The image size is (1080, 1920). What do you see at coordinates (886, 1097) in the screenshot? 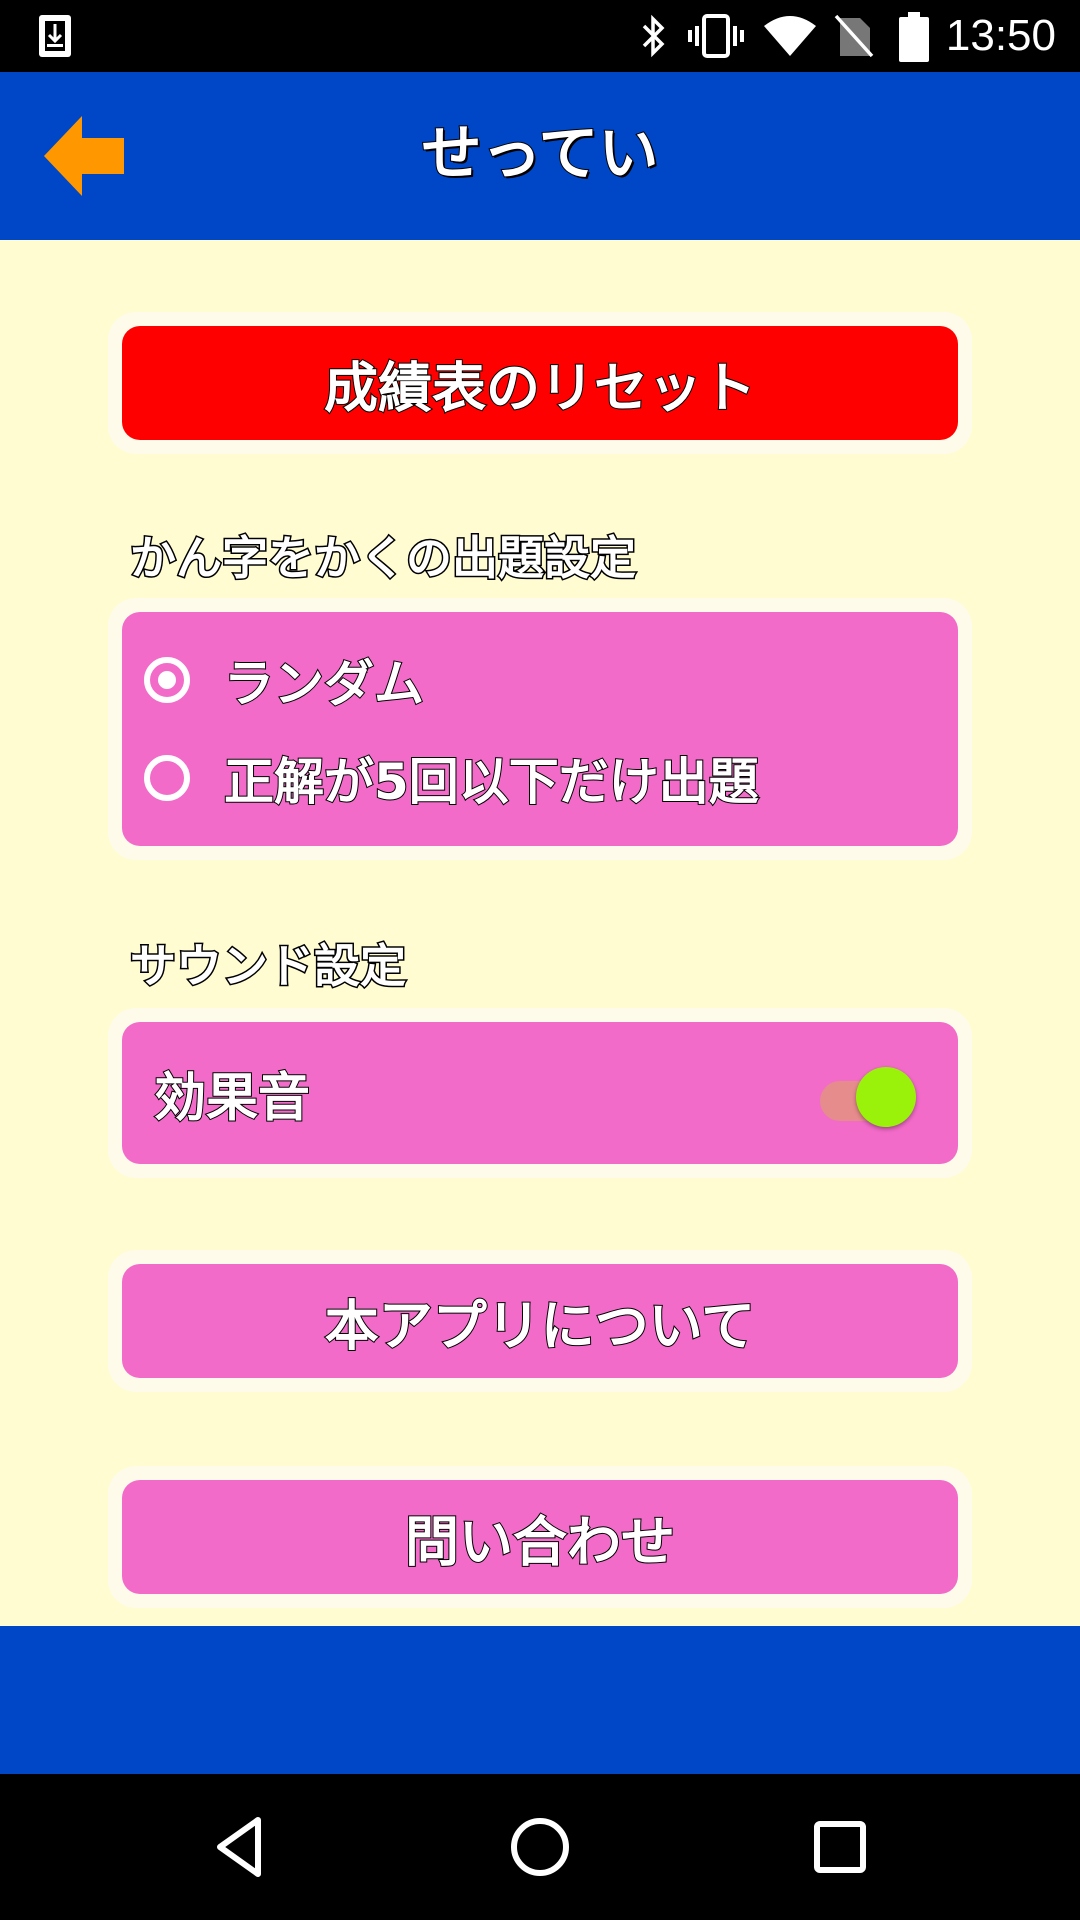
I see `toggle-thumb` at bounding box center [886, 1097].